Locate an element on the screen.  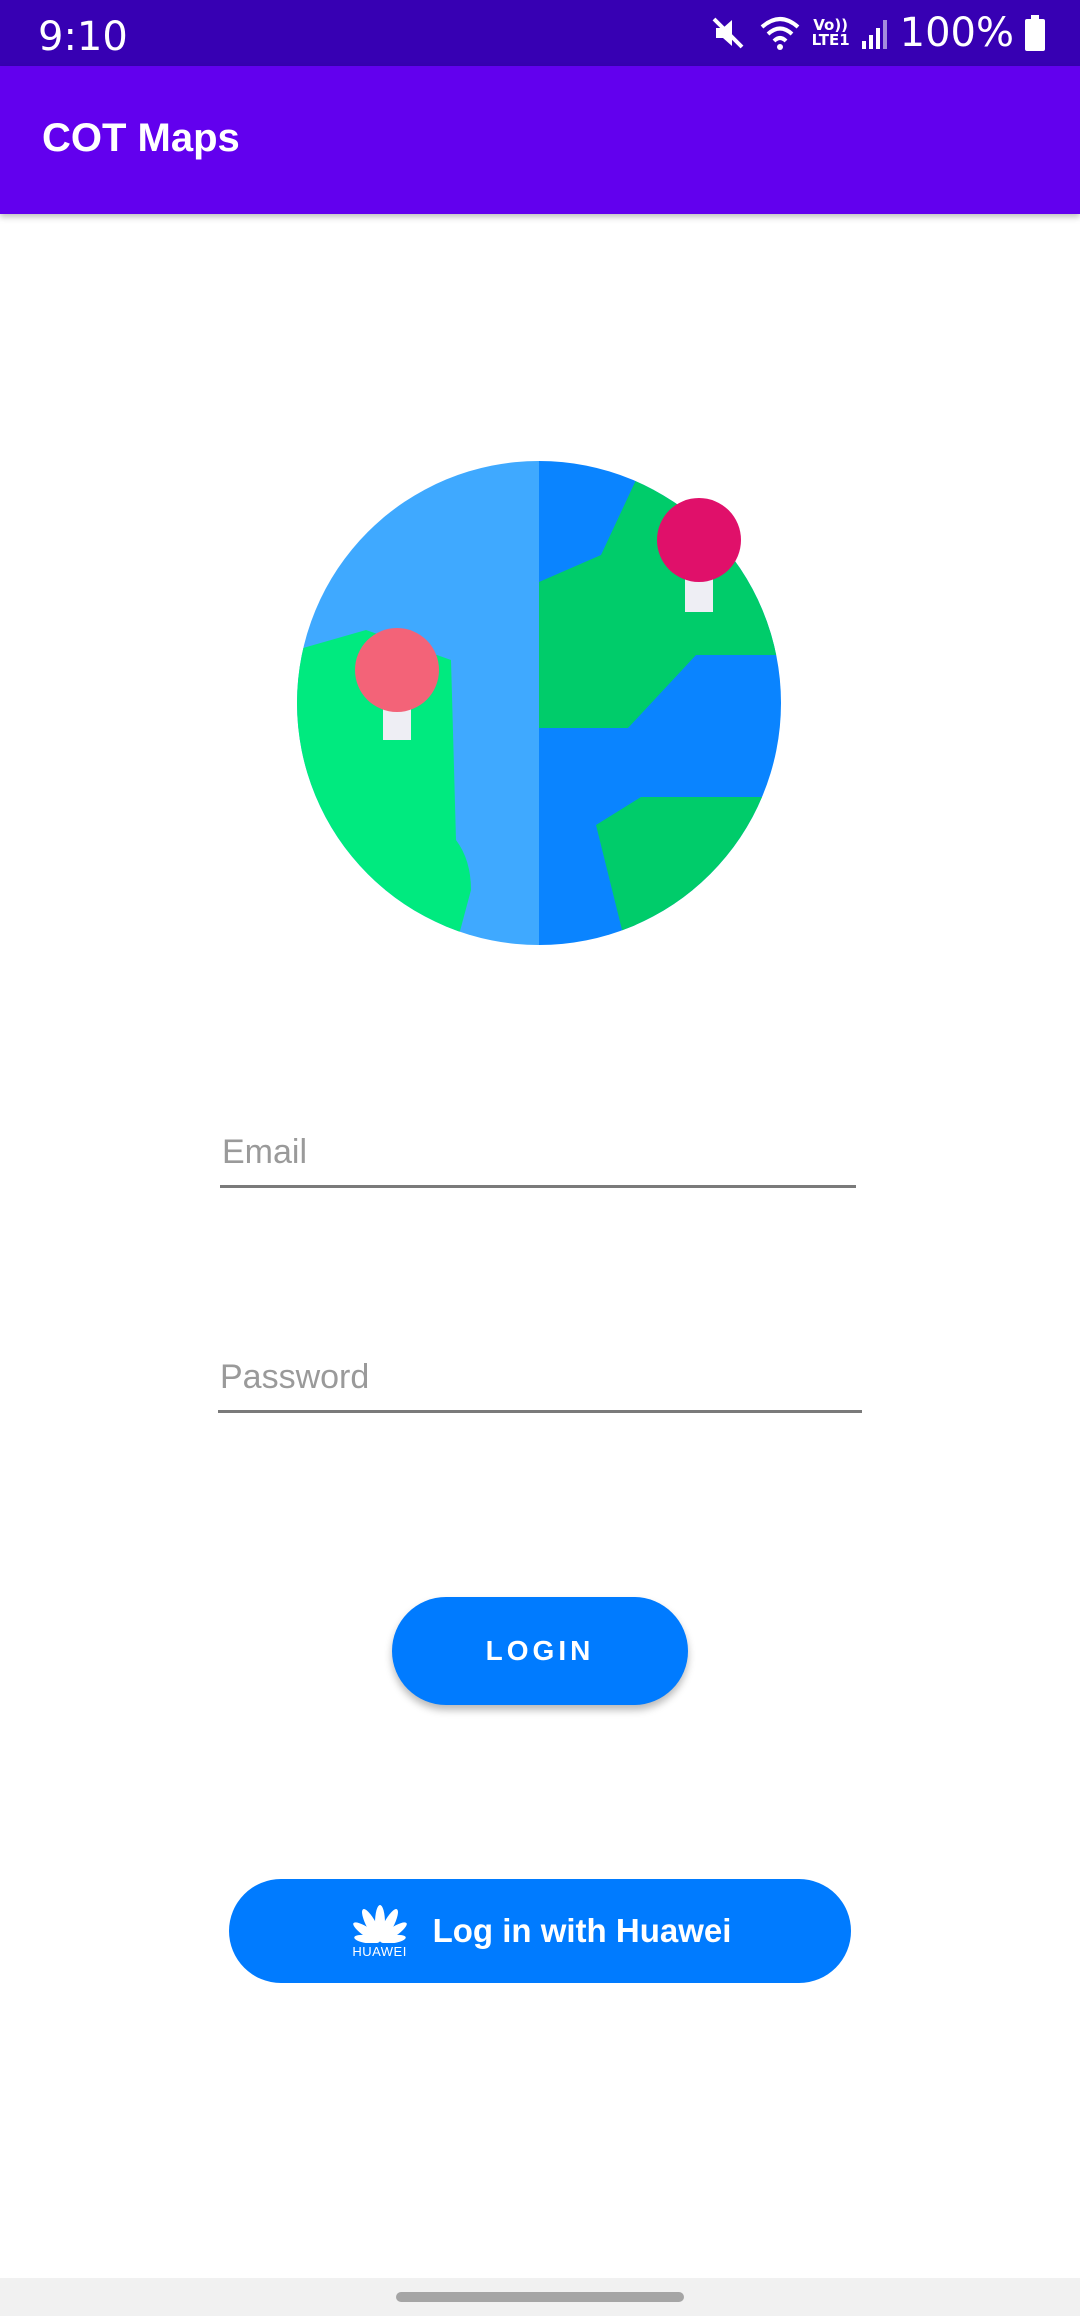
mute-icon is located at coordinates (728, 33).